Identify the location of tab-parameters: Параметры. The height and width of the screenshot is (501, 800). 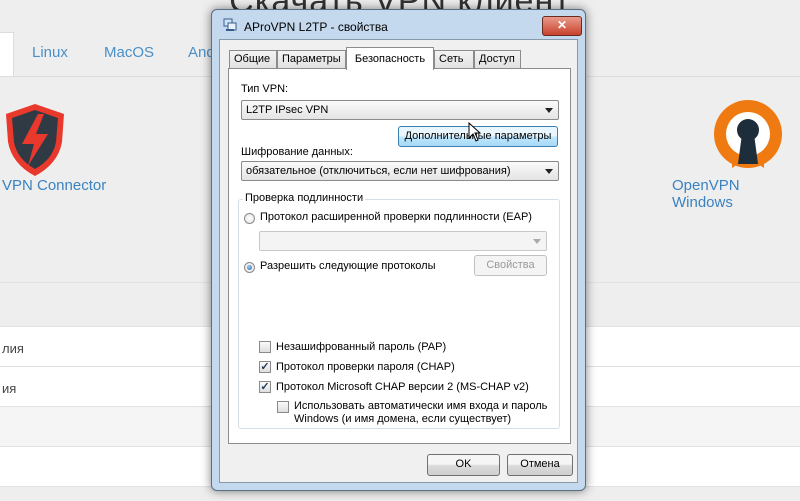
(311, 59).